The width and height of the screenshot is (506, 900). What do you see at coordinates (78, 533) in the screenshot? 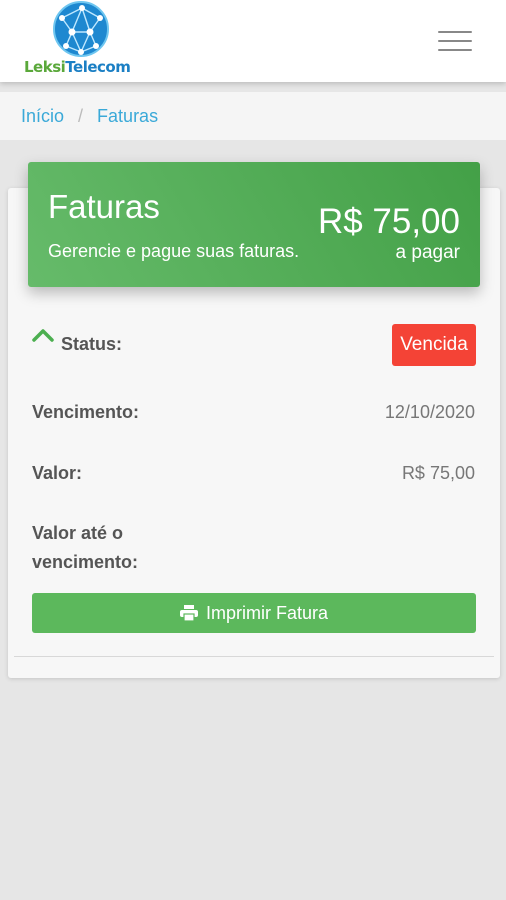
I see `amount-until-due-label-line1: Valor até o` at bounding box center [78, 533].